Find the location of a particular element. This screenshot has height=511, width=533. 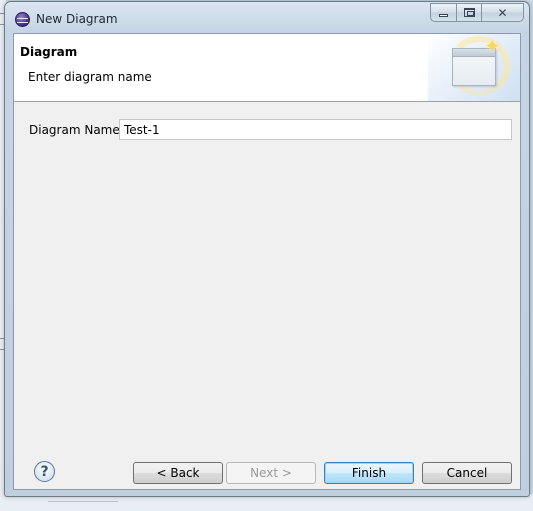

sparkle-icon: ✦ is located at coordinates (492, 46).